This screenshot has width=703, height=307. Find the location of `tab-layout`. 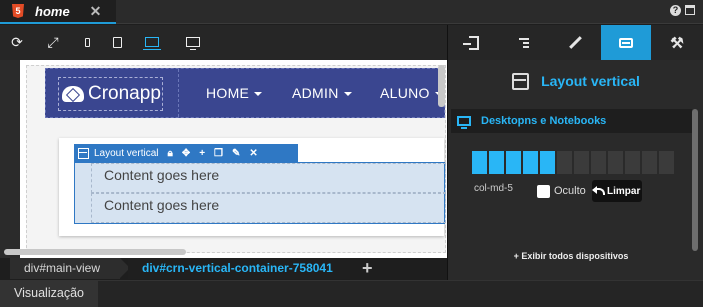

tab-layout is located at coordinates (626, 42).